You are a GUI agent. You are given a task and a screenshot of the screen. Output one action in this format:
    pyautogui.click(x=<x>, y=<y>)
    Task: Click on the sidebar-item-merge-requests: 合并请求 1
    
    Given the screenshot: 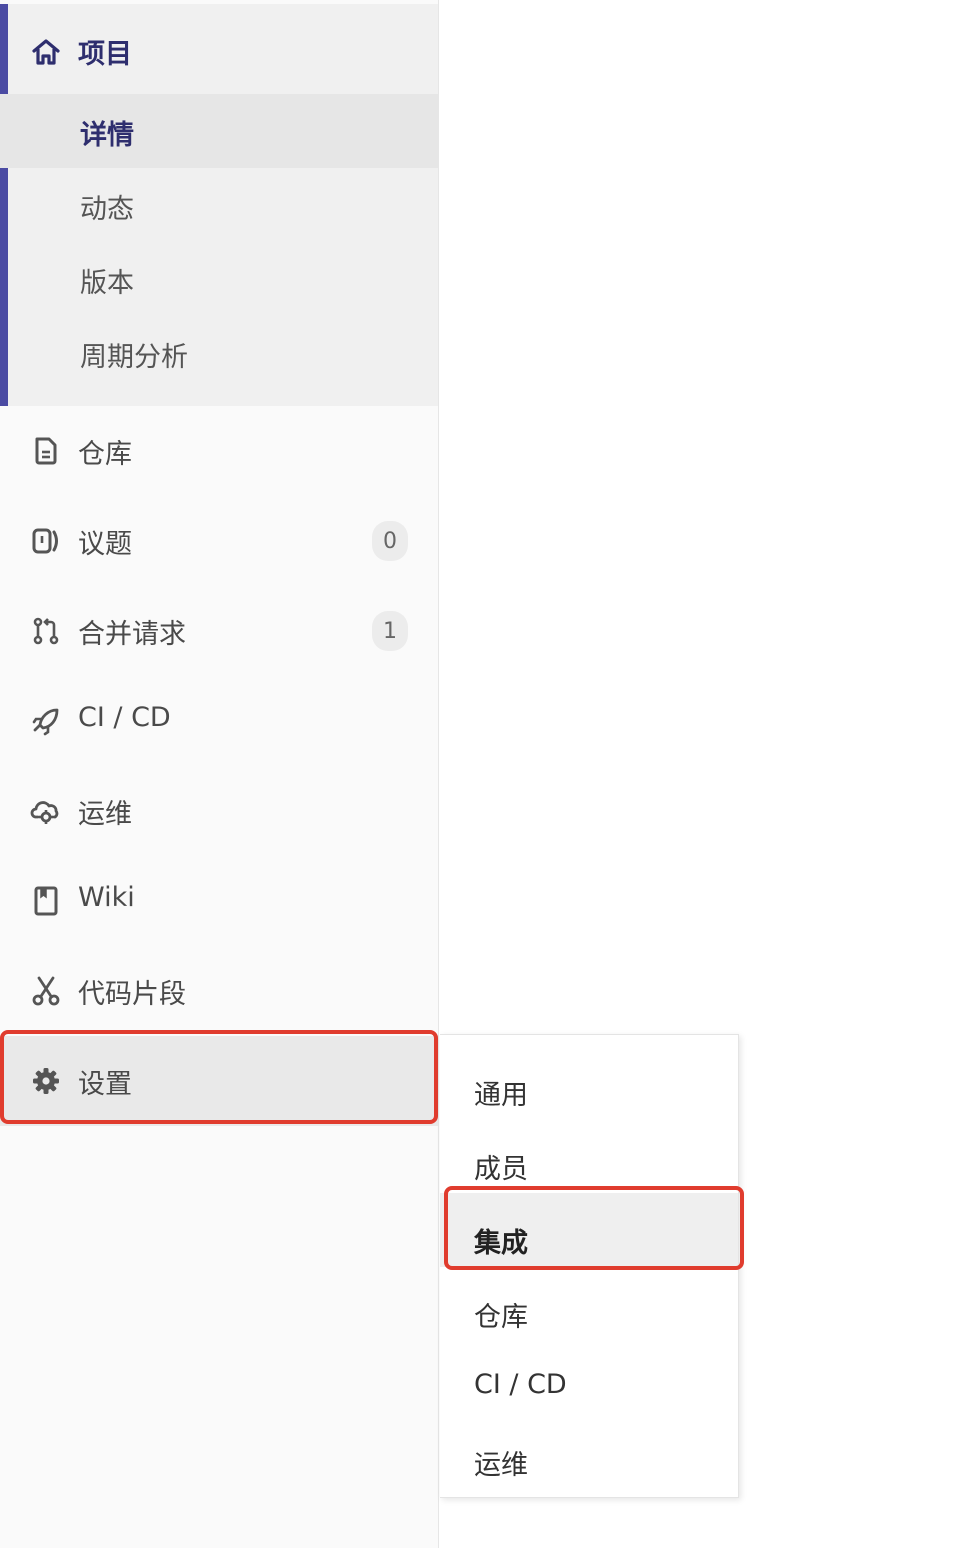 What is the action you would take?
    pyautogui.click(x=219, y=631)
    